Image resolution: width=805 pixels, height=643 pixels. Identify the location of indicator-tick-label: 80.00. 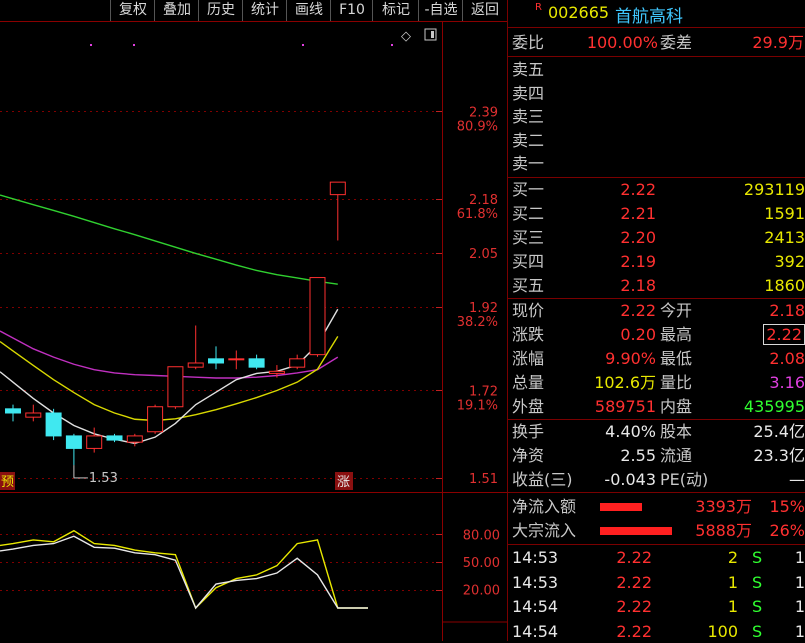
(481, 535).